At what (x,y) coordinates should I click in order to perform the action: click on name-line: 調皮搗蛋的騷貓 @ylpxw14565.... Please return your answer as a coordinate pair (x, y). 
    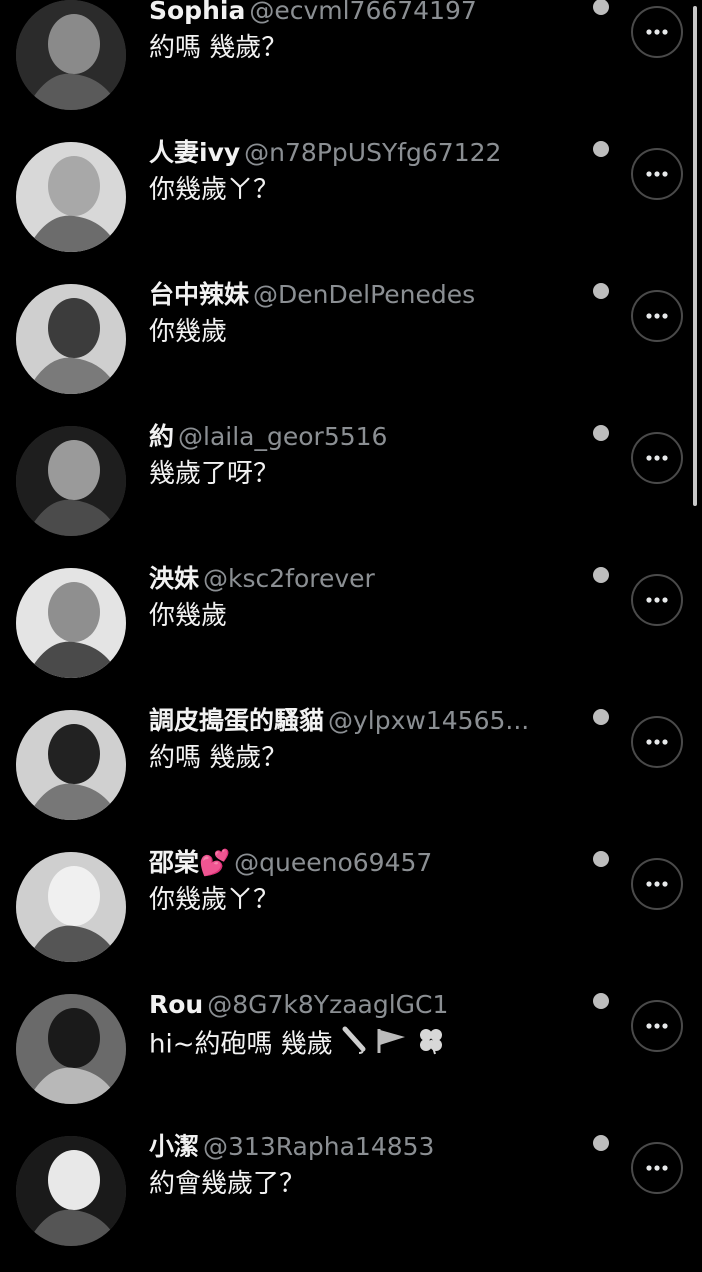
    Looking at the image, I should click on (361, 721).